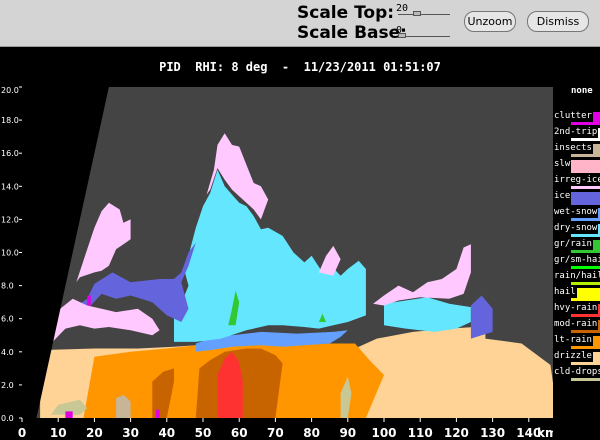 This screenshot has width=600, height=440. What do you see at coordinates (10, 219) in the screenshot?
I see `y-tick-label: 12.0` at bounding box center [10, 219].